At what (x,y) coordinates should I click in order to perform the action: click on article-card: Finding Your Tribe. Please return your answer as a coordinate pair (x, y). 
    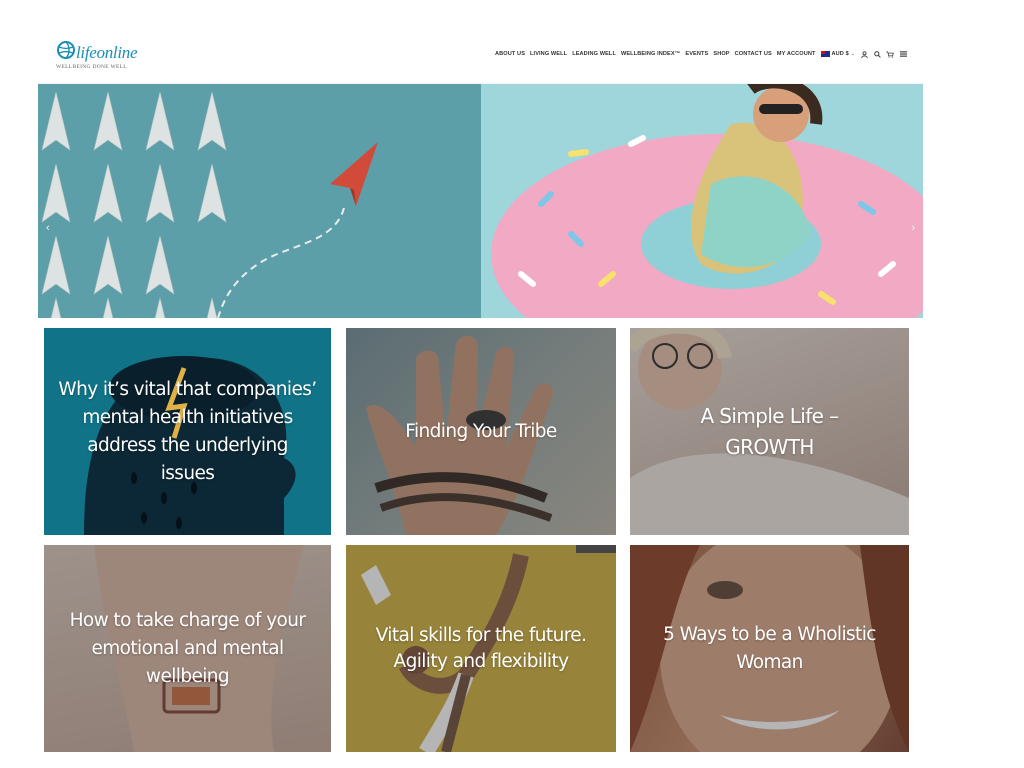
    Looking at the image, I should click on (481, 431).